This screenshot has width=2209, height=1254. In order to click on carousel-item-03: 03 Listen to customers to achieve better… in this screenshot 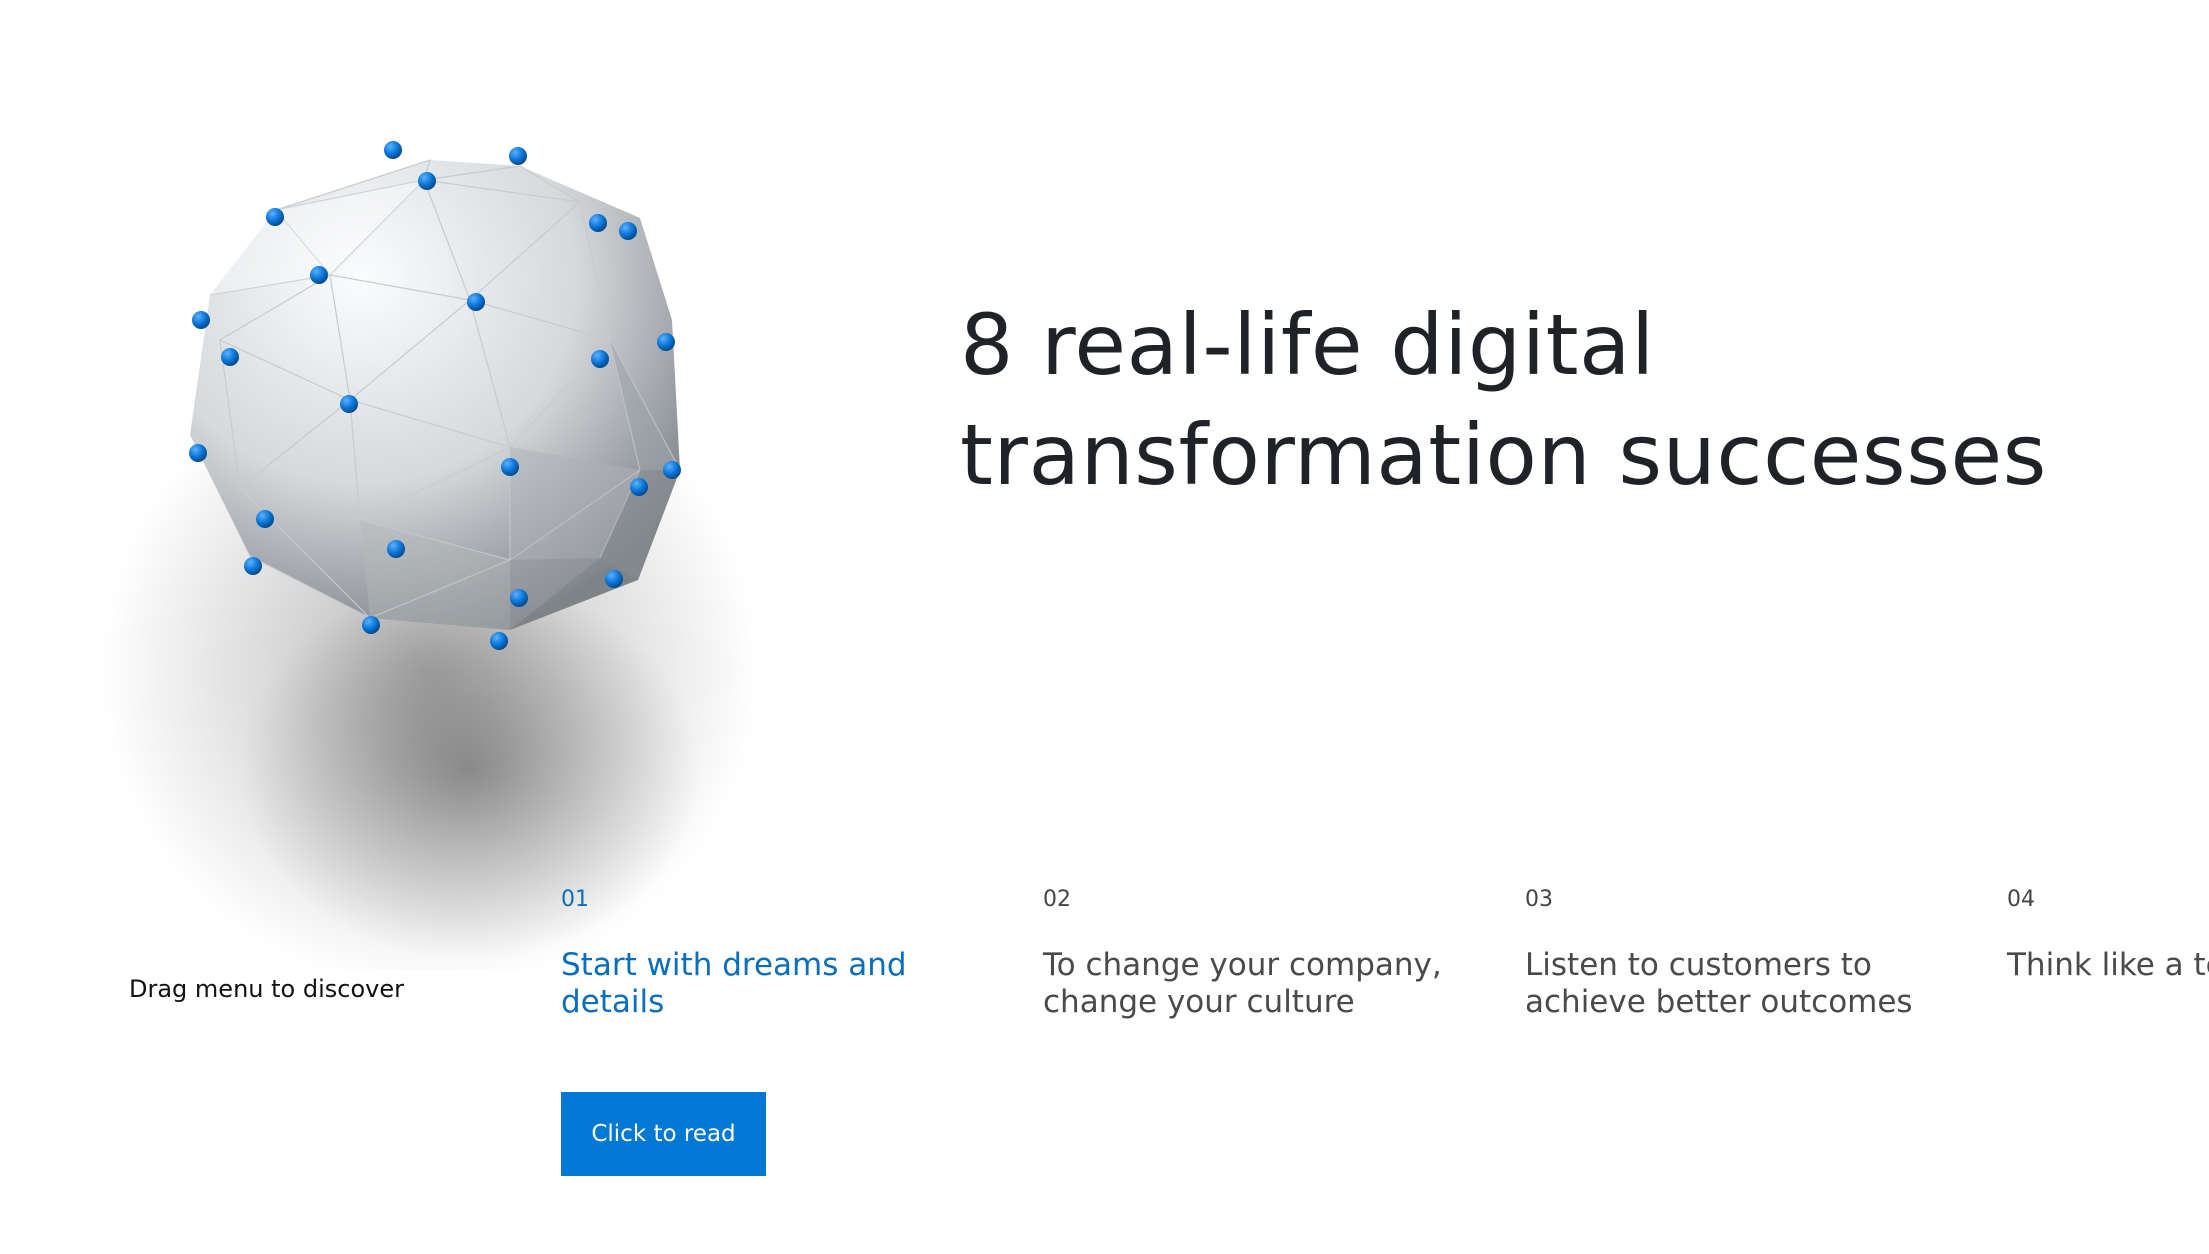, I will do `click(1735, 953)`.